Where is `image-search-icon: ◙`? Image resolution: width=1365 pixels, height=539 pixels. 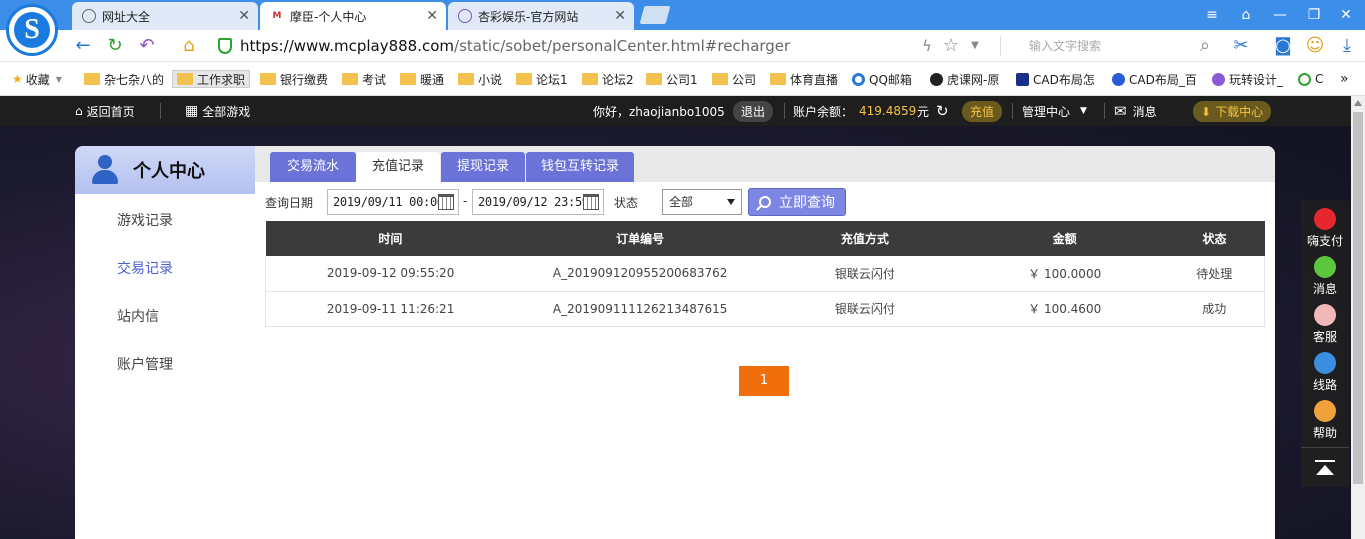 image-search-icon: ◙ is located at coordinates (1283, 46).